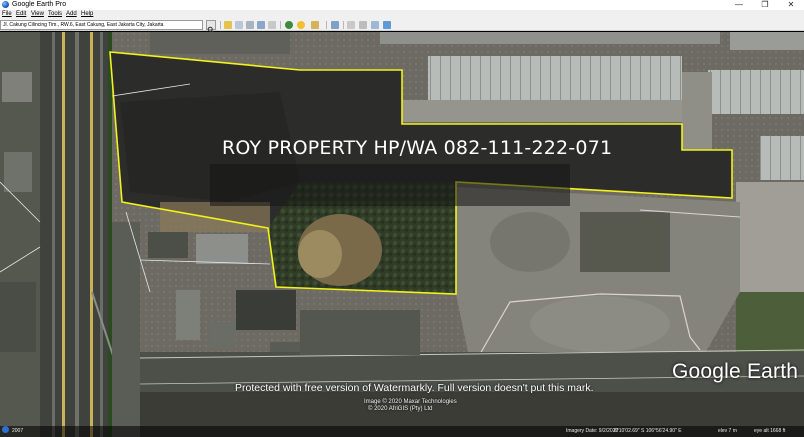 Image resolution: width=804 pixels, height=437 pixels. I want to click on cursor-coordinates: 6°10'02.69" S 106°56'24.90" E, so click(648, 431).